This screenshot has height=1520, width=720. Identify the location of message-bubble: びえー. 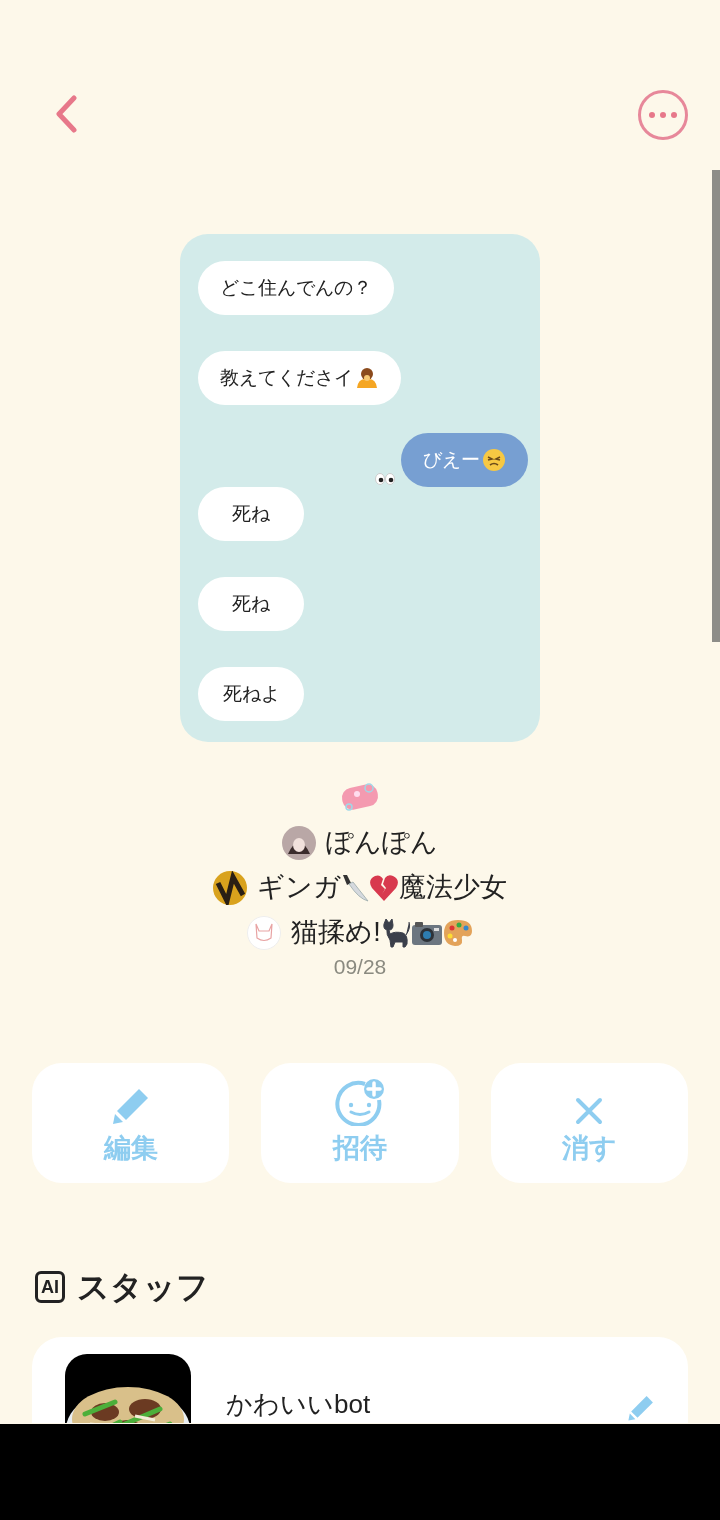
(464, 460).